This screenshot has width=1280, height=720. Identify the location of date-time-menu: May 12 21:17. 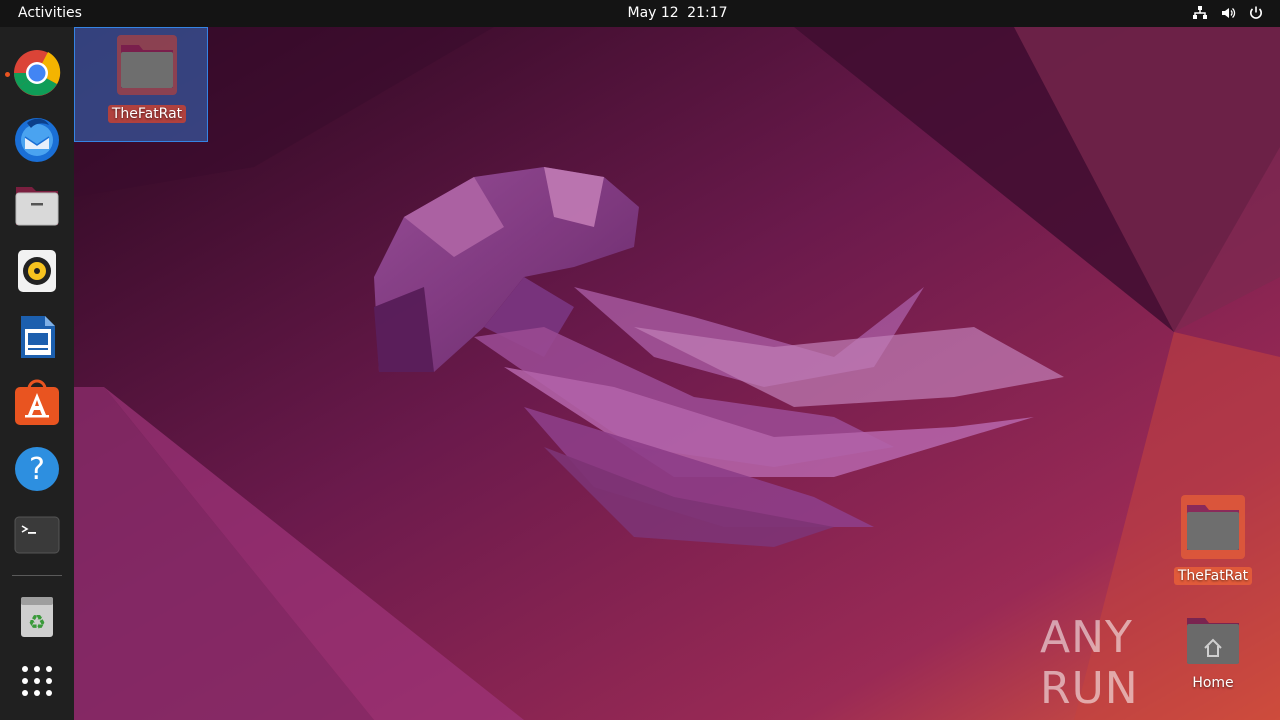
(640, 13).